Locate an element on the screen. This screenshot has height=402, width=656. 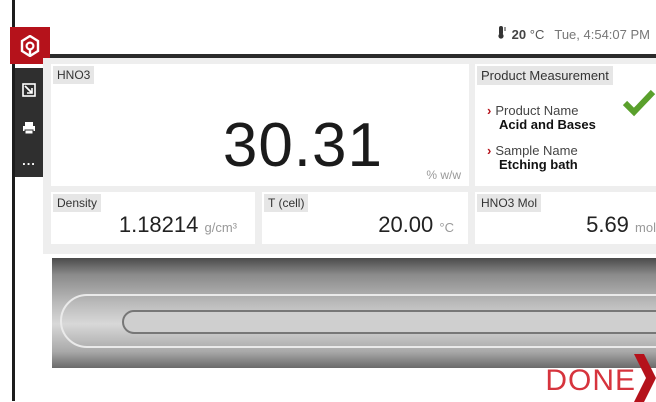
sample-name-value: Etching bath is located at coordinates (538, 164).